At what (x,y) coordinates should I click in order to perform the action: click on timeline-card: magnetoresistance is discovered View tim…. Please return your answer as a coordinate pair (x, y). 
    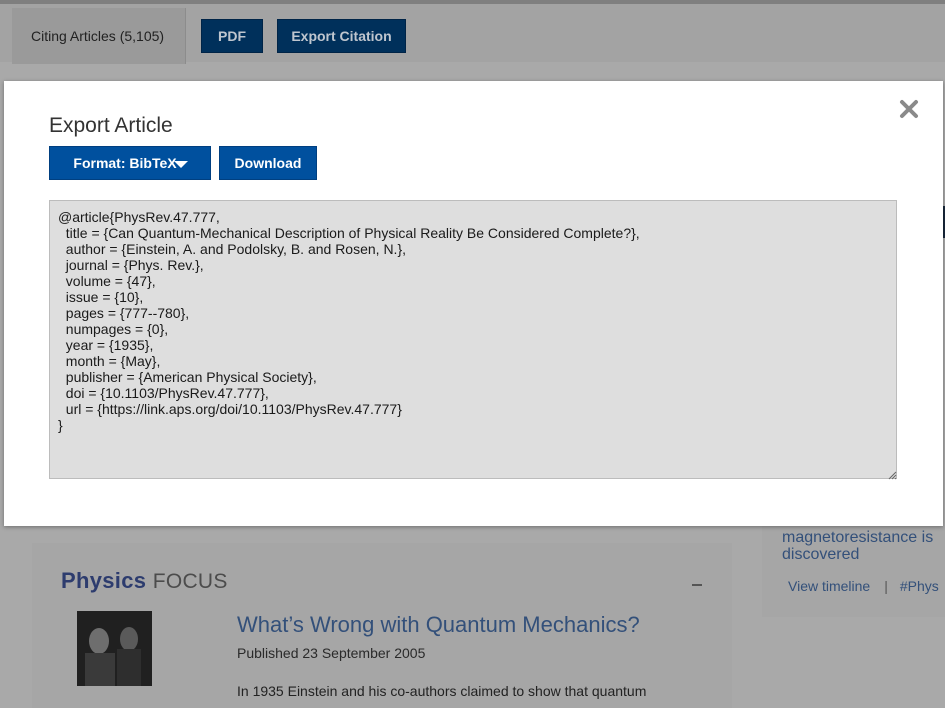
    Looking at the image, I should click on (853, 571).